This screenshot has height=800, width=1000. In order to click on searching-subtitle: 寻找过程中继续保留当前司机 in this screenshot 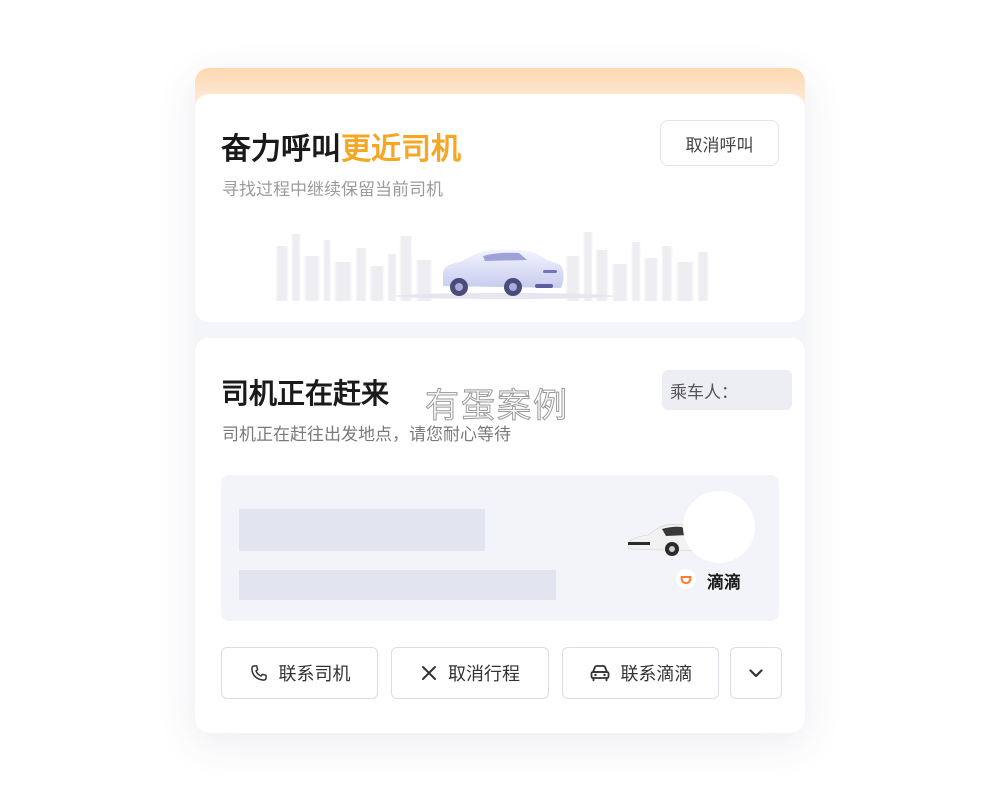, I will do `click(332, 190)`.